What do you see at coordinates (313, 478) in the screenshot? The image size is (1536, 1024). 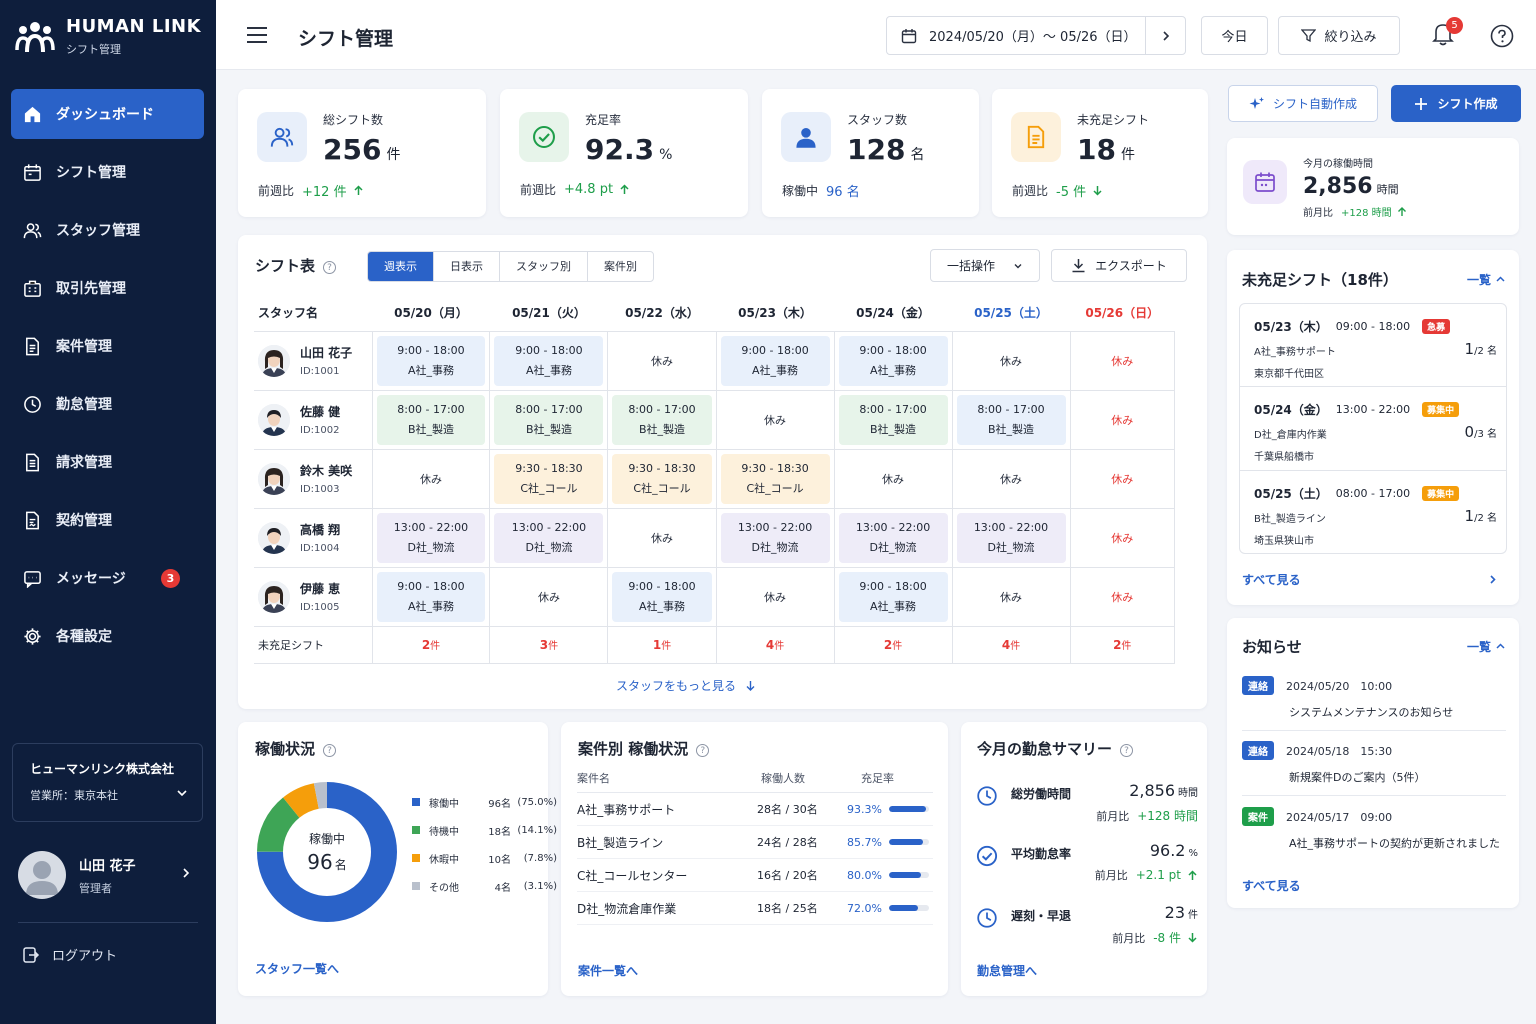 I see `staff-cell: 鈴木 美咲 ID:1003` at bounding box center [313, 478].